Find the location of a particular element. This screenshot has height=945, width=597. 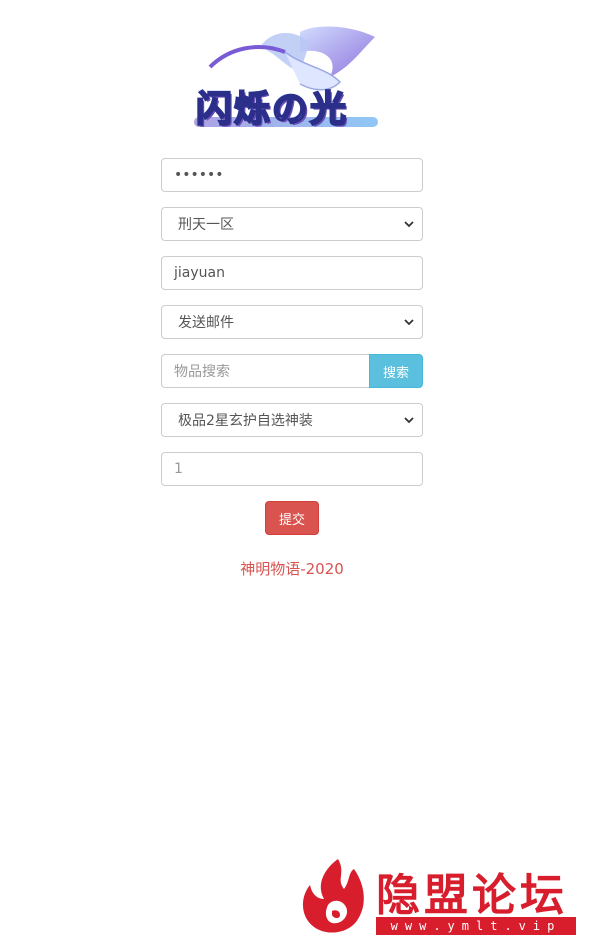

password-field: •••••• is located at coordinates (292, 175).